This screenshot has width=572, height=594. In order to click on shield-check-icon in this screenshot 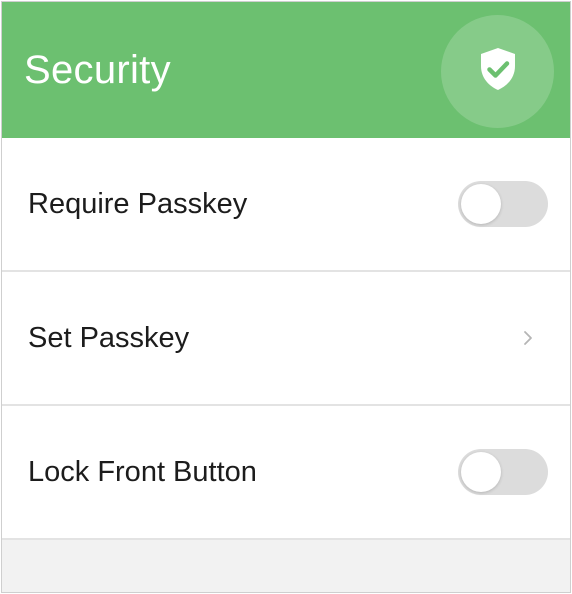, I will do `click(498, 71)`.